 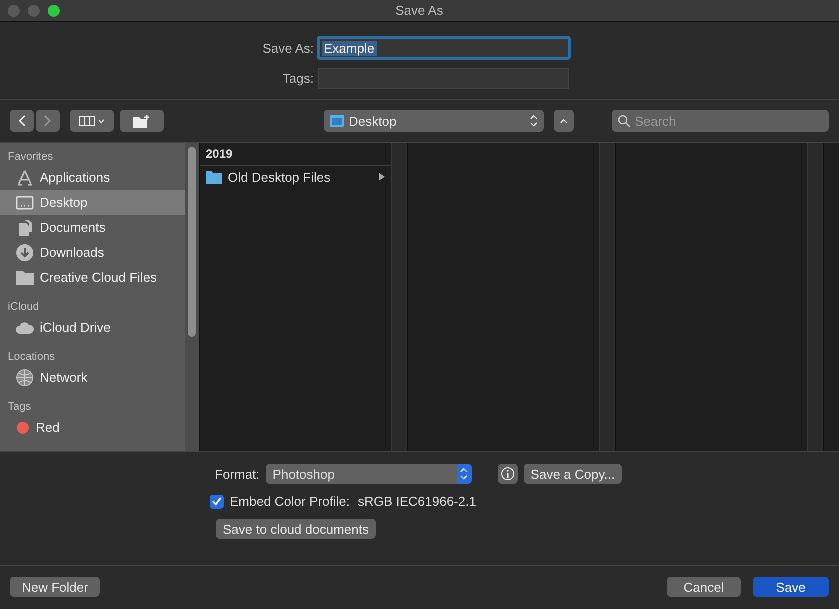 What do you see at coordinates (624, 121) in the screenshot?
I see `search-icon` at bounding box center [624, 121].